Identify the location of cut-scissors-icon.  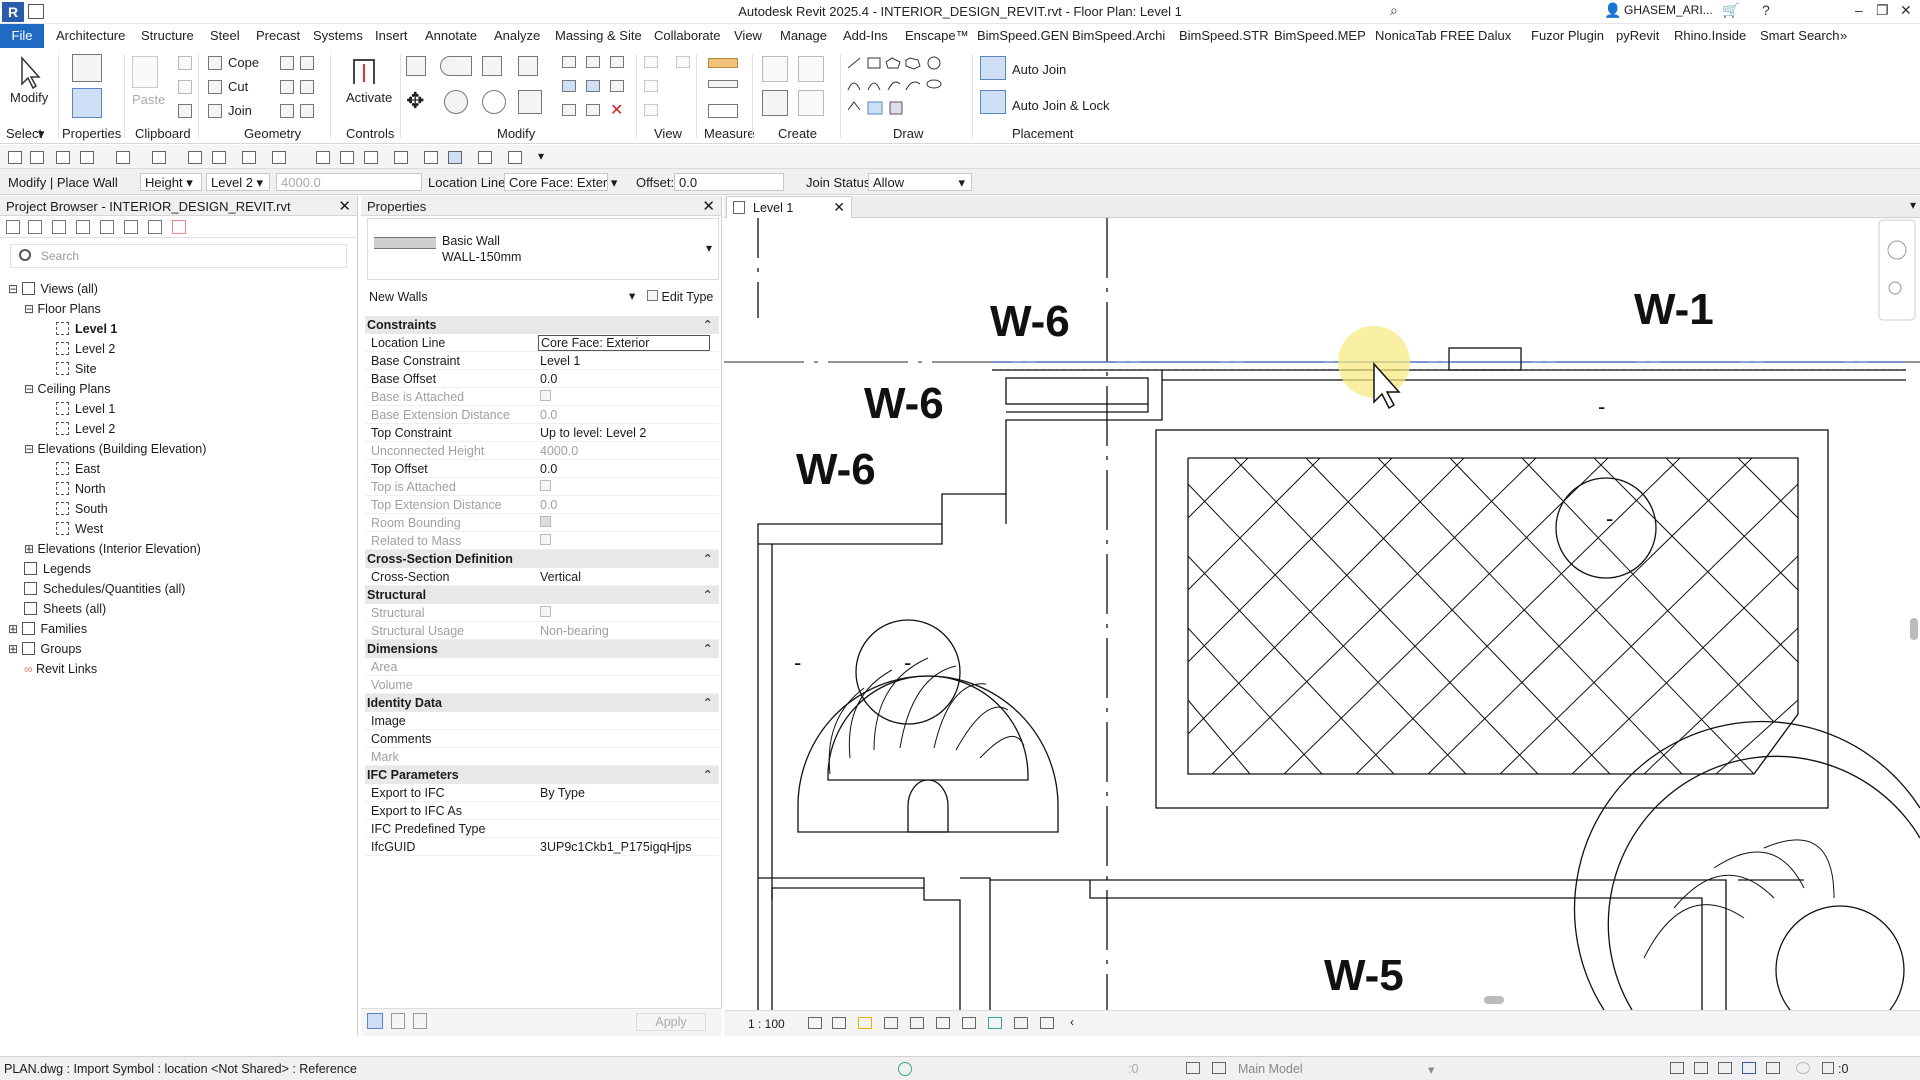
(185, 63).